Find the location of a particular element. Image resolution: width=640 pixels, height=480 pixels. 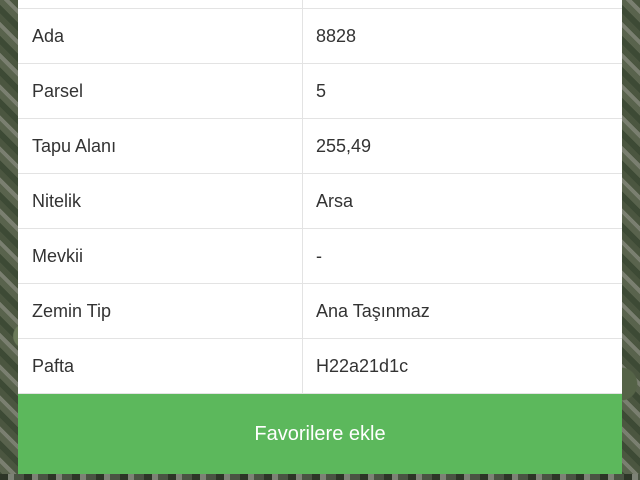

table-row-nitelik: Nitelik Arsa is located at coordinates (320, 201).